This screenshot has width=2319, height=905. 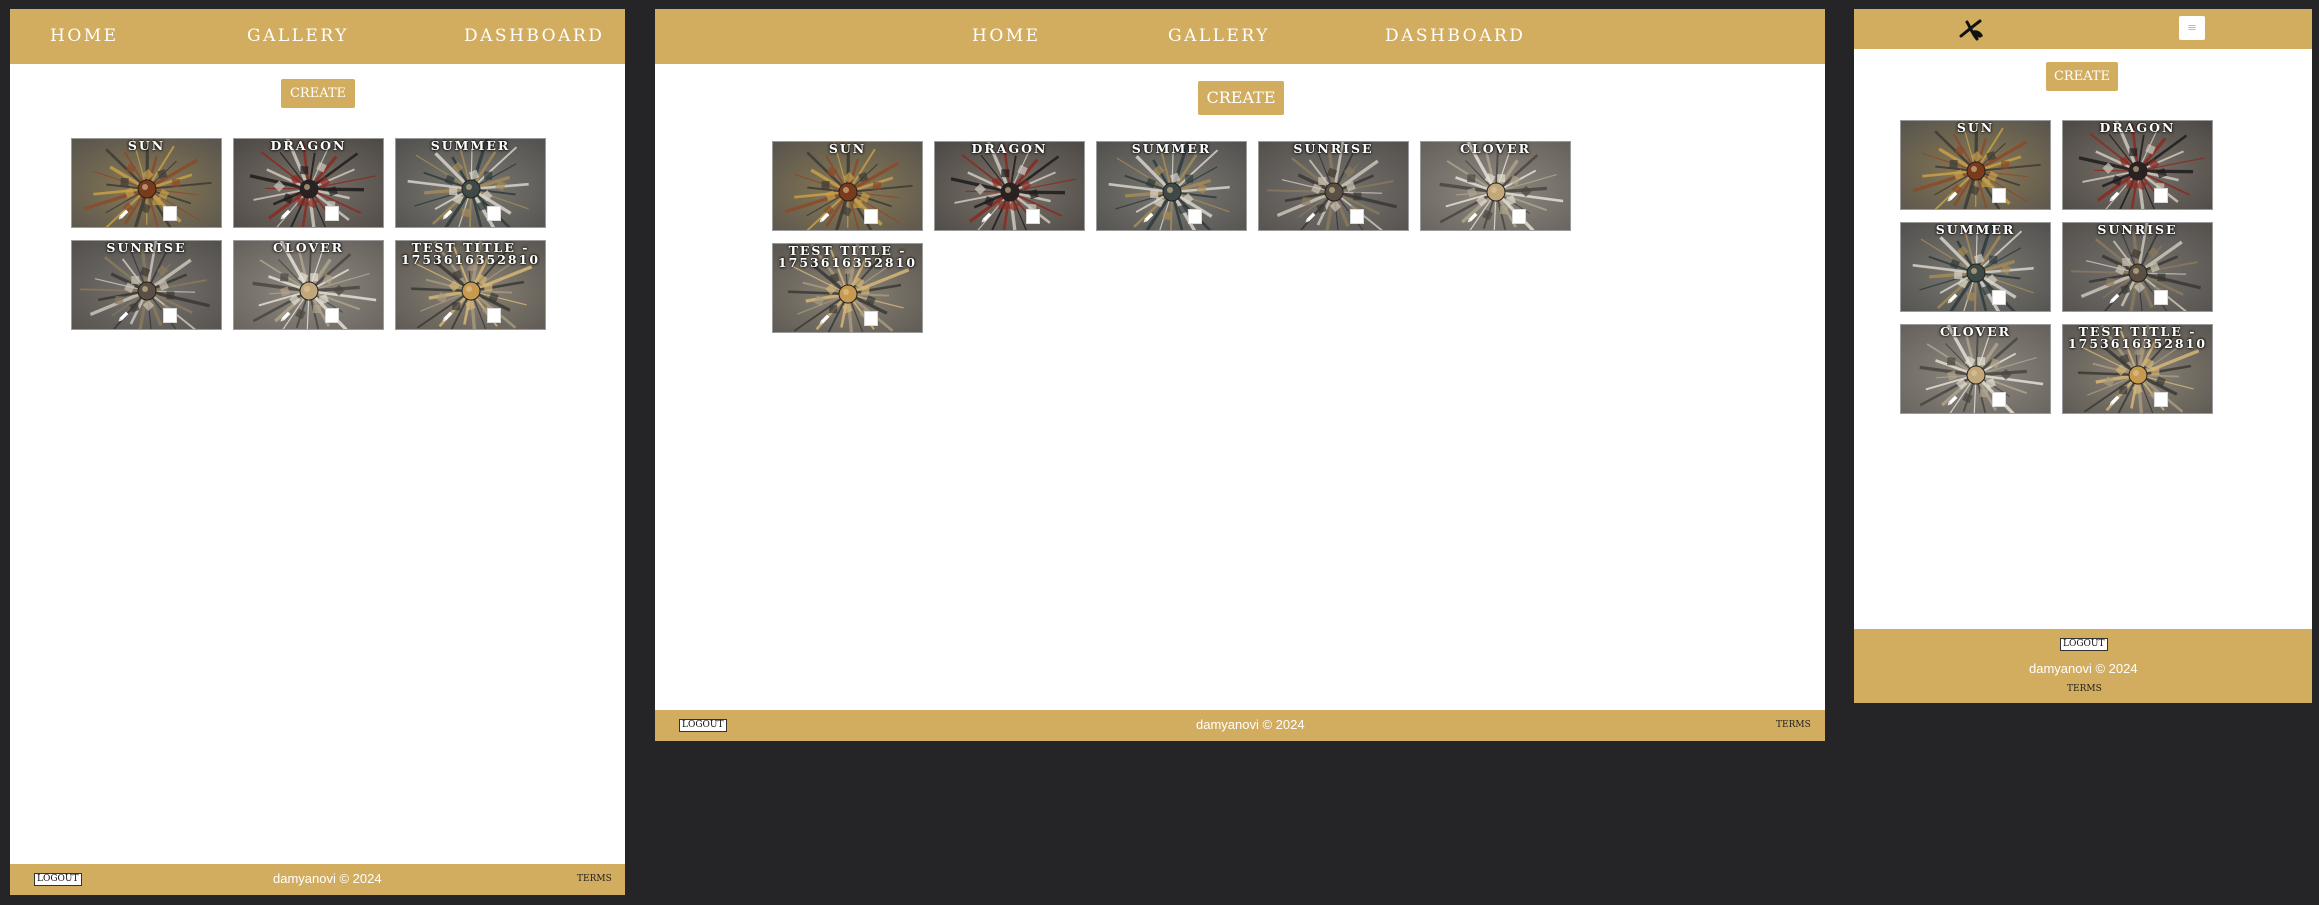 What do you see at coordinates (2083, 29) in the screenshot?
I see `navbar: ≡` at bounding box center [2083, 29].